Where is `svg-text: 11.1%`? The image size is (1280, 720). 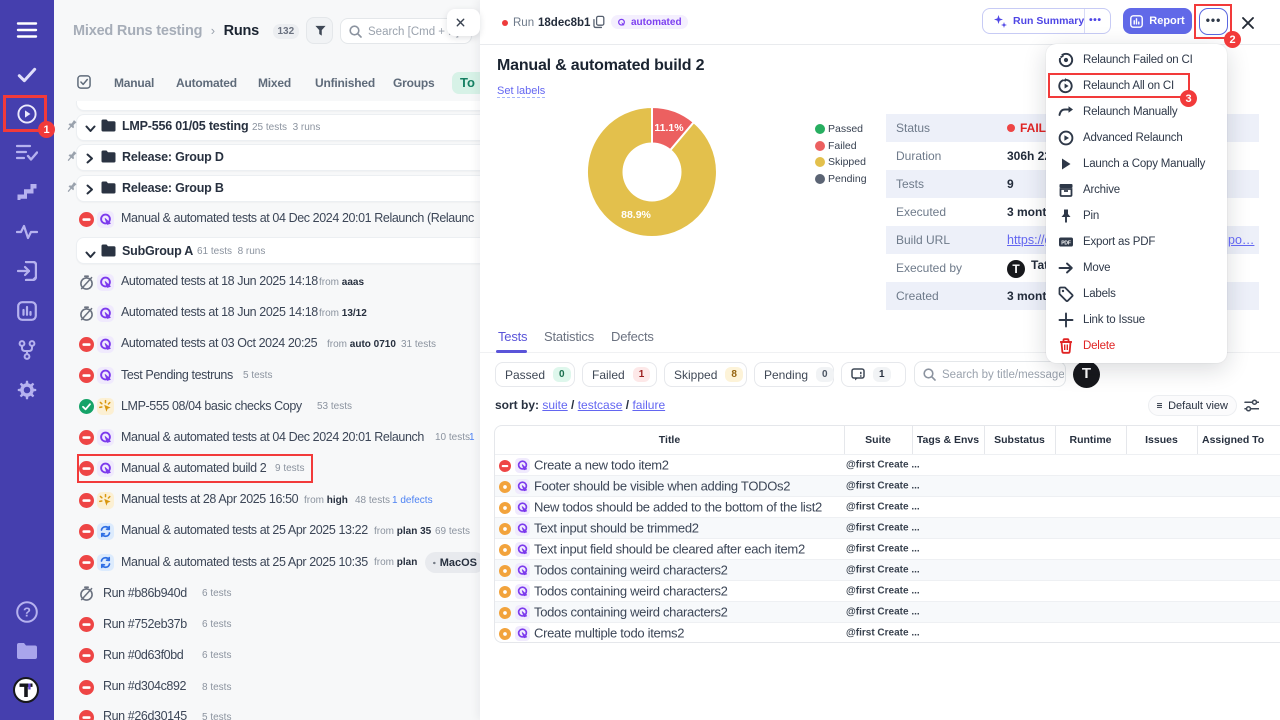 svg-text: 11.1% is located at coordinates (669, 128).